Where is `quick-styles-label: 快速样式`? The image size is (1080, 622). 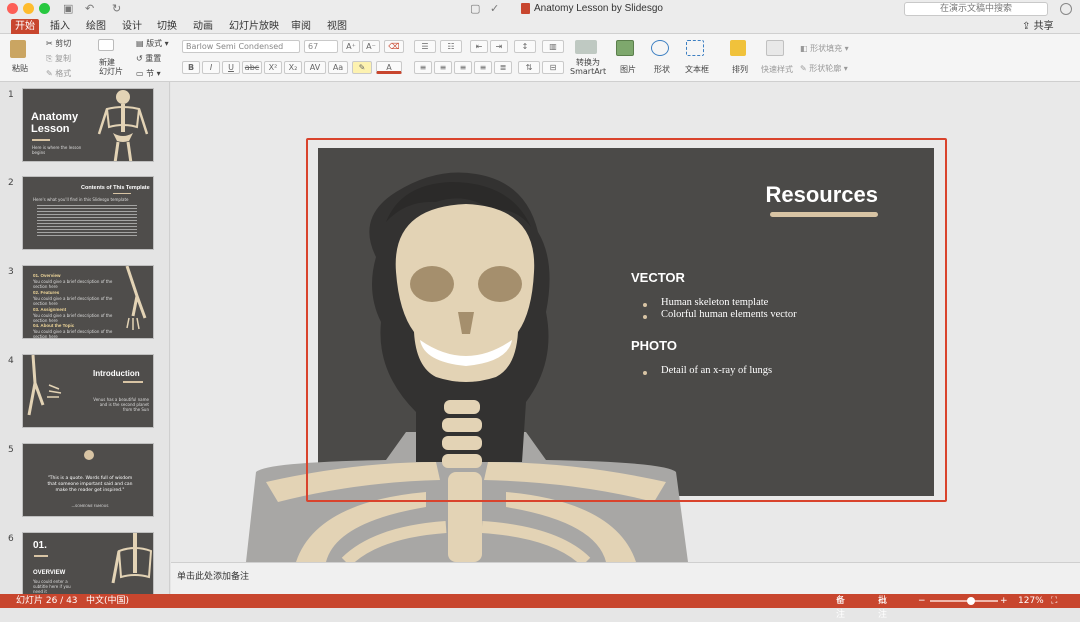
quick-styles-label: 快速样式 is located at coordinates (777, 69).